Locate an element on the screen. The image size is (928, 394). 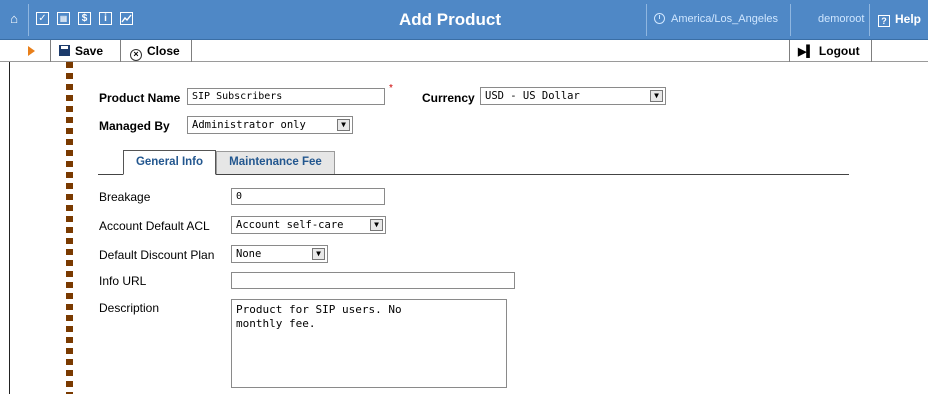
breakage-label: Breakage is located at coordinates (125, 197).